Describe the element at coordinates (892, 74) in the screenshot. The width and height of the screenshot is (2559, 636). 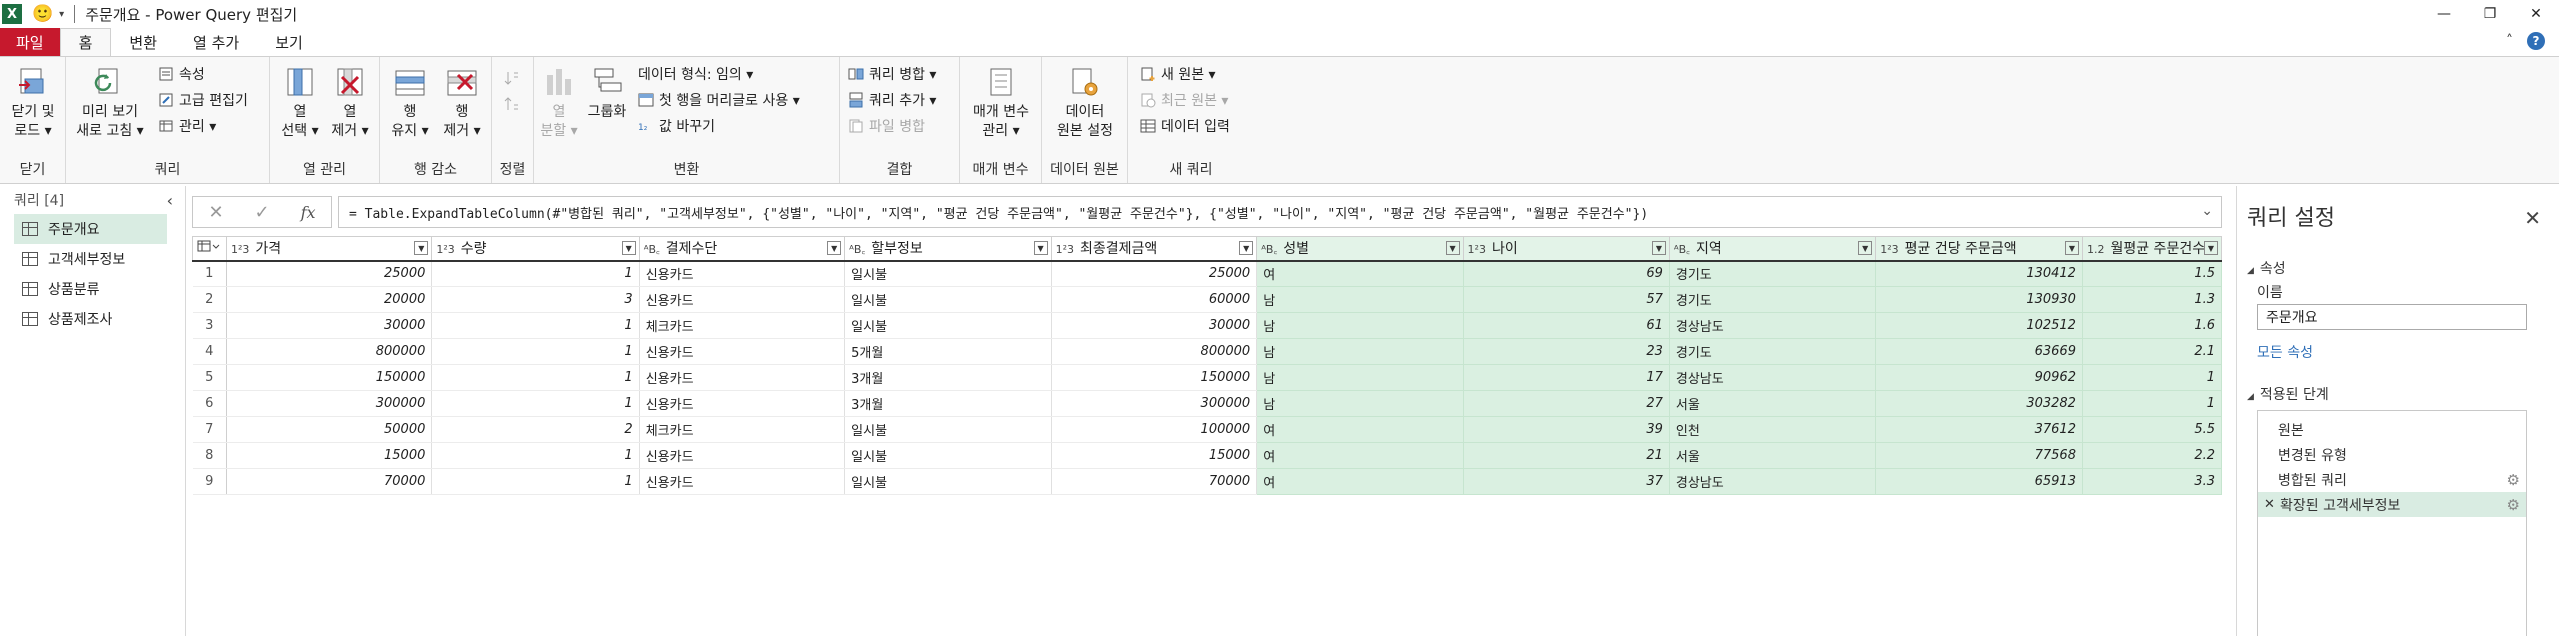
I see `merge-queries-button: 쿼리 병합 ▾` at that location.